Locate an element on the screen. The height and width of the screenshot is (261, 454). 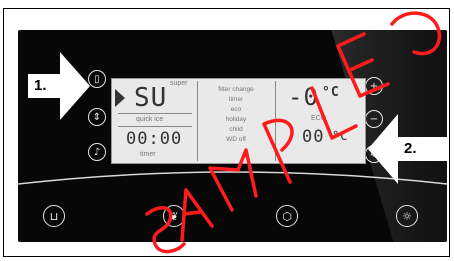
cup-button: ⊔ is located at coordinates (54, 216).